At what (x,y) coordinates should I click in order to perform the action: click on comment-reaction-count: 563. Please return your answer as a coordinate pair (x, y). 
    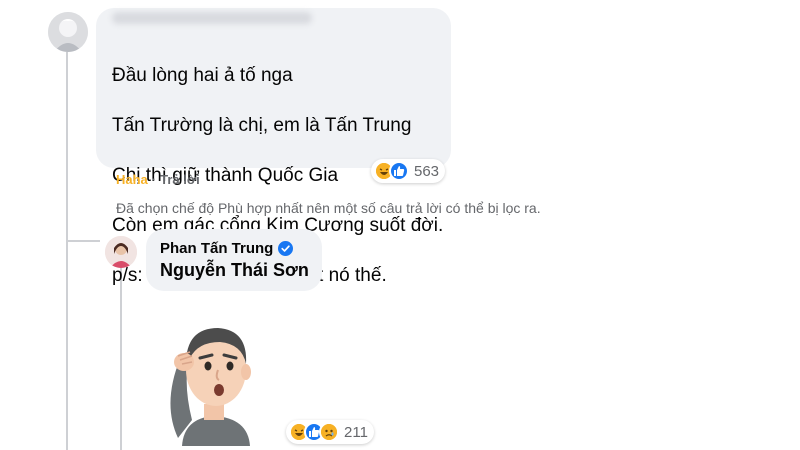
    Looking at the image, I should click on (427, 171).